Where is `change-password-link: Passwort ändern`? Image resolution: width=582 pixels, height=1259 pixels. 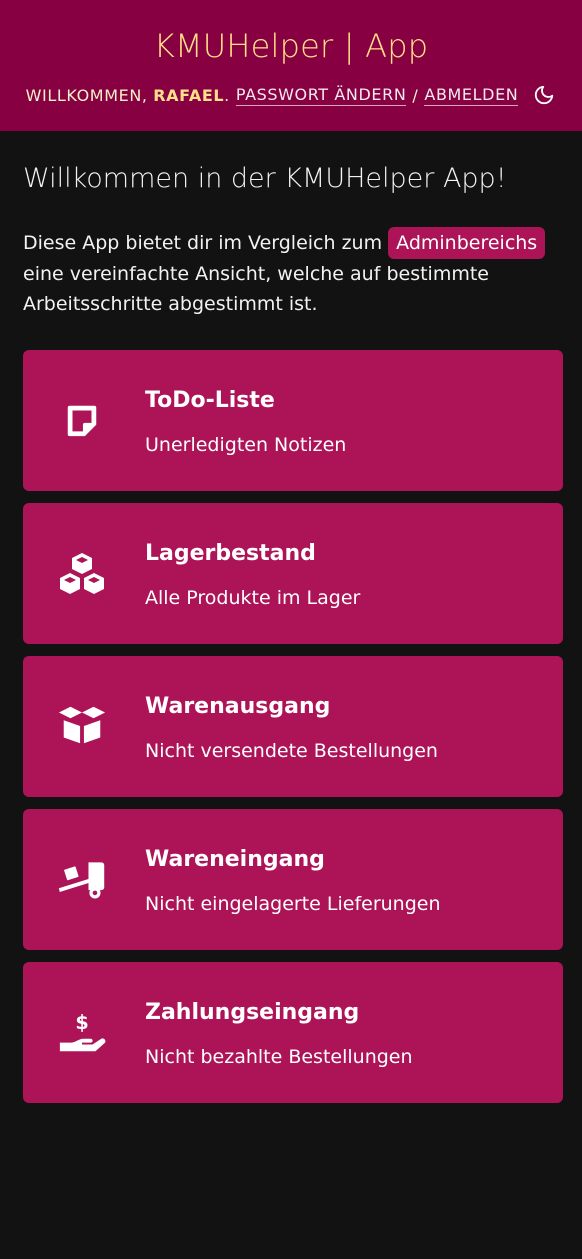 change-password-link: Passwort ändern is located at coordinates (321, 95).